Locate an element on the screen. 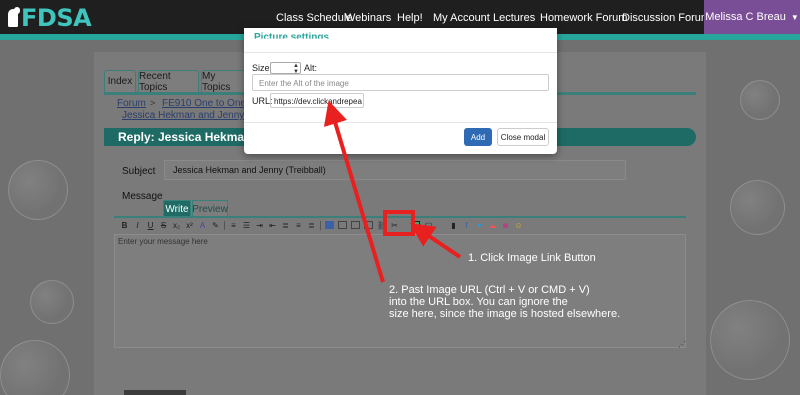 This screenshot has width=800, height=395. facebook-icon: f is located at coordinates (466, 225).